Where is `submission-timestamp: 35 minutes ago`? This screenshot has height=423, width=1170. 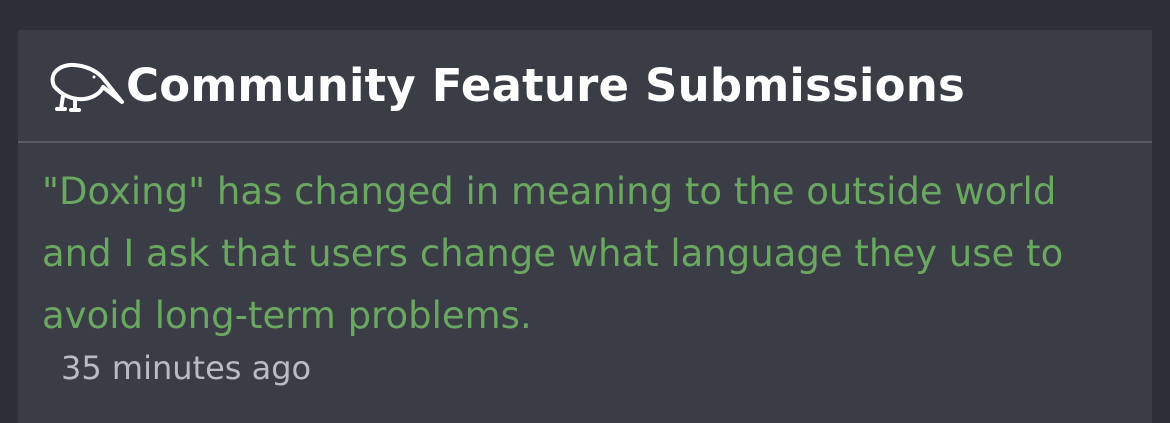
submission-timestamp: 35 minutes ago is located at coordinates (186, 368).